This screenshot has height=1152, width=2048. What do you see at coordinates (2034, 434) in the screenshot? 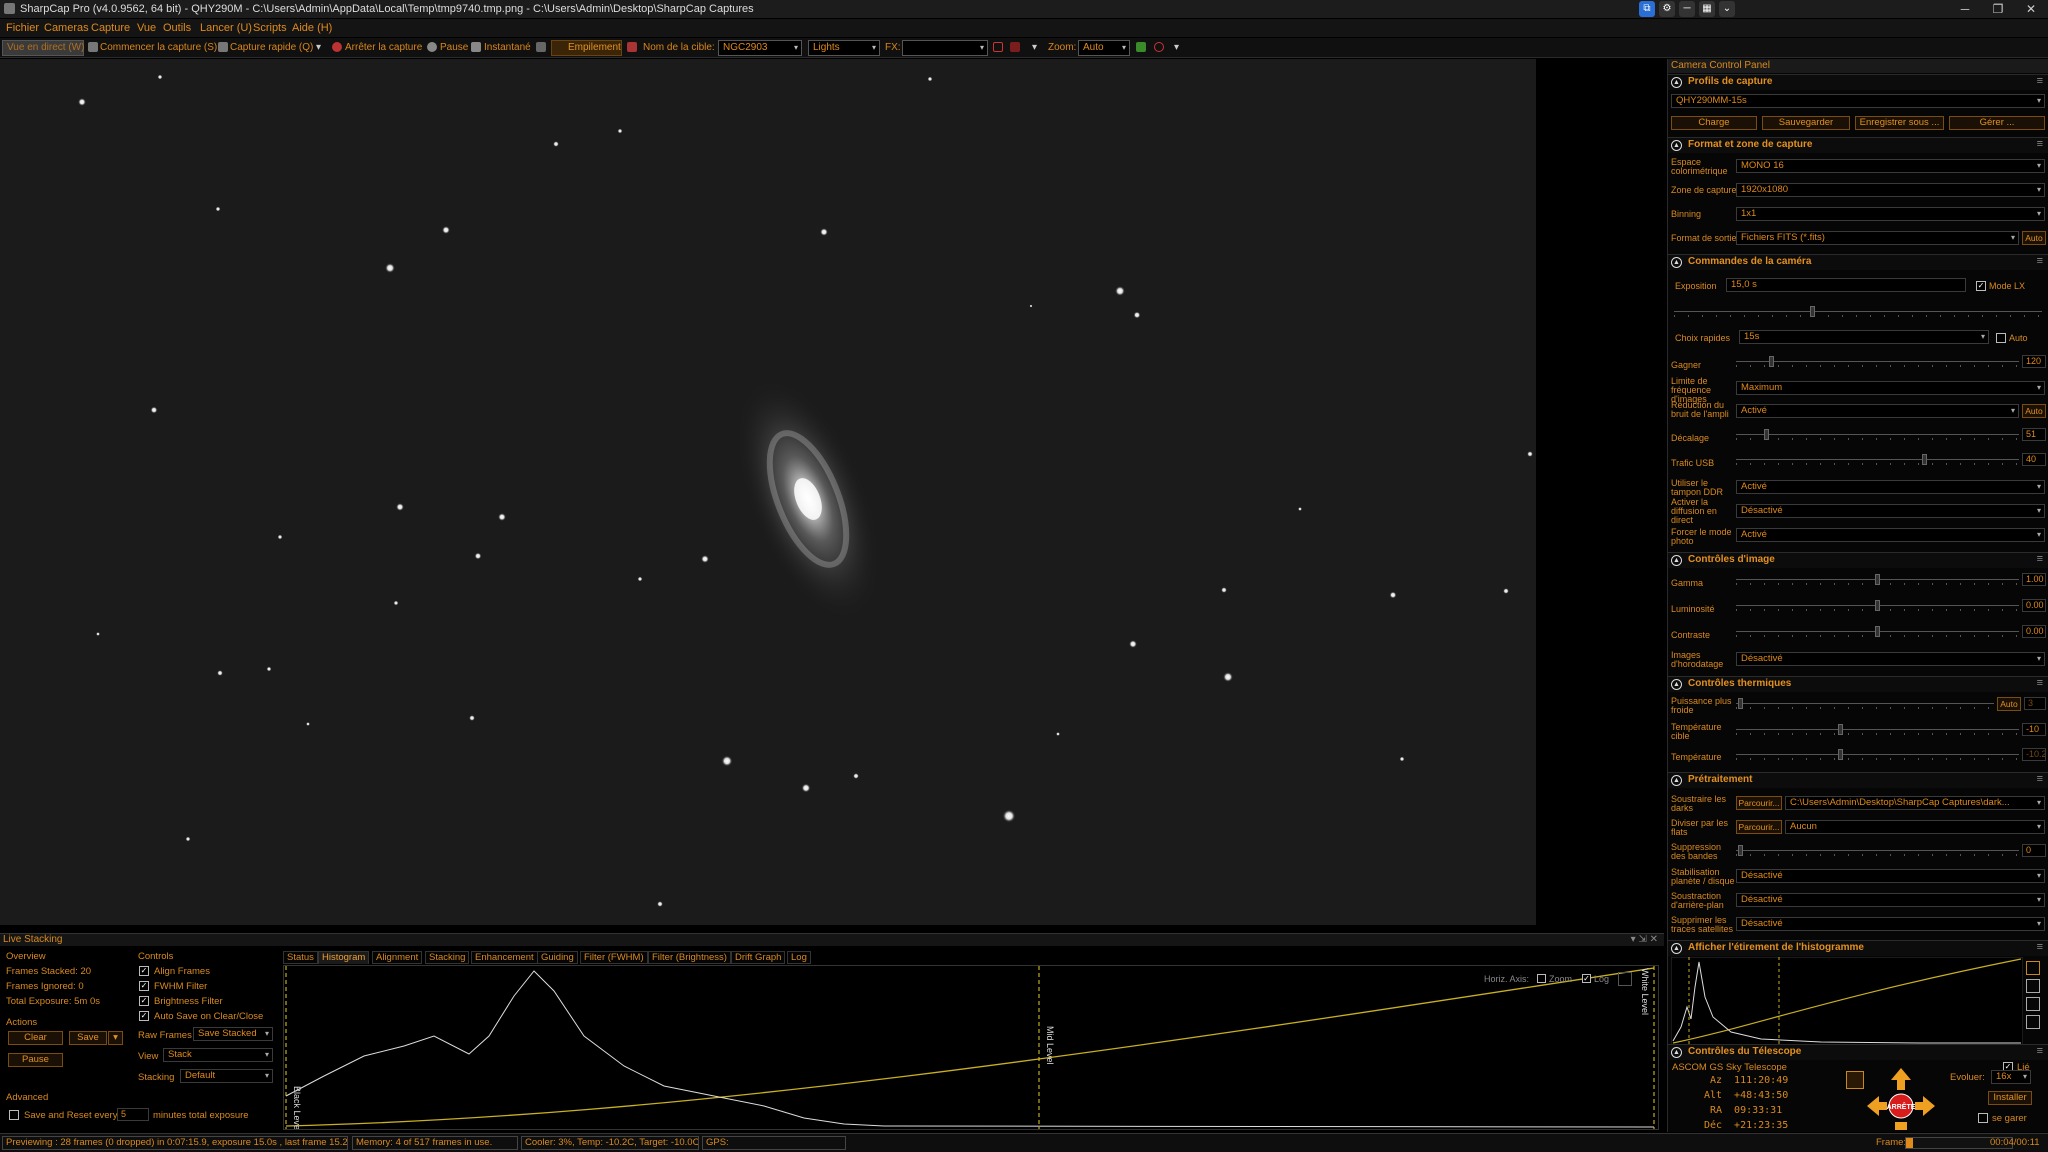
I see `offset-value: 51` at bounding box center [2034, 434].